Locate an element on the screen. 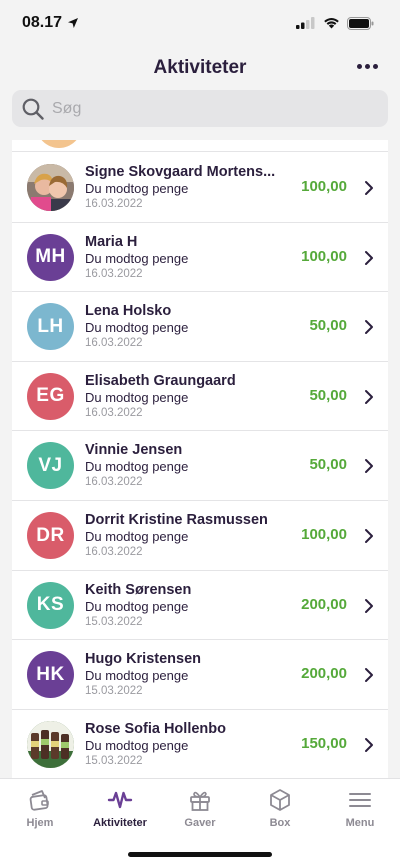  tab-box: Box is located at coordinates (280, 811).